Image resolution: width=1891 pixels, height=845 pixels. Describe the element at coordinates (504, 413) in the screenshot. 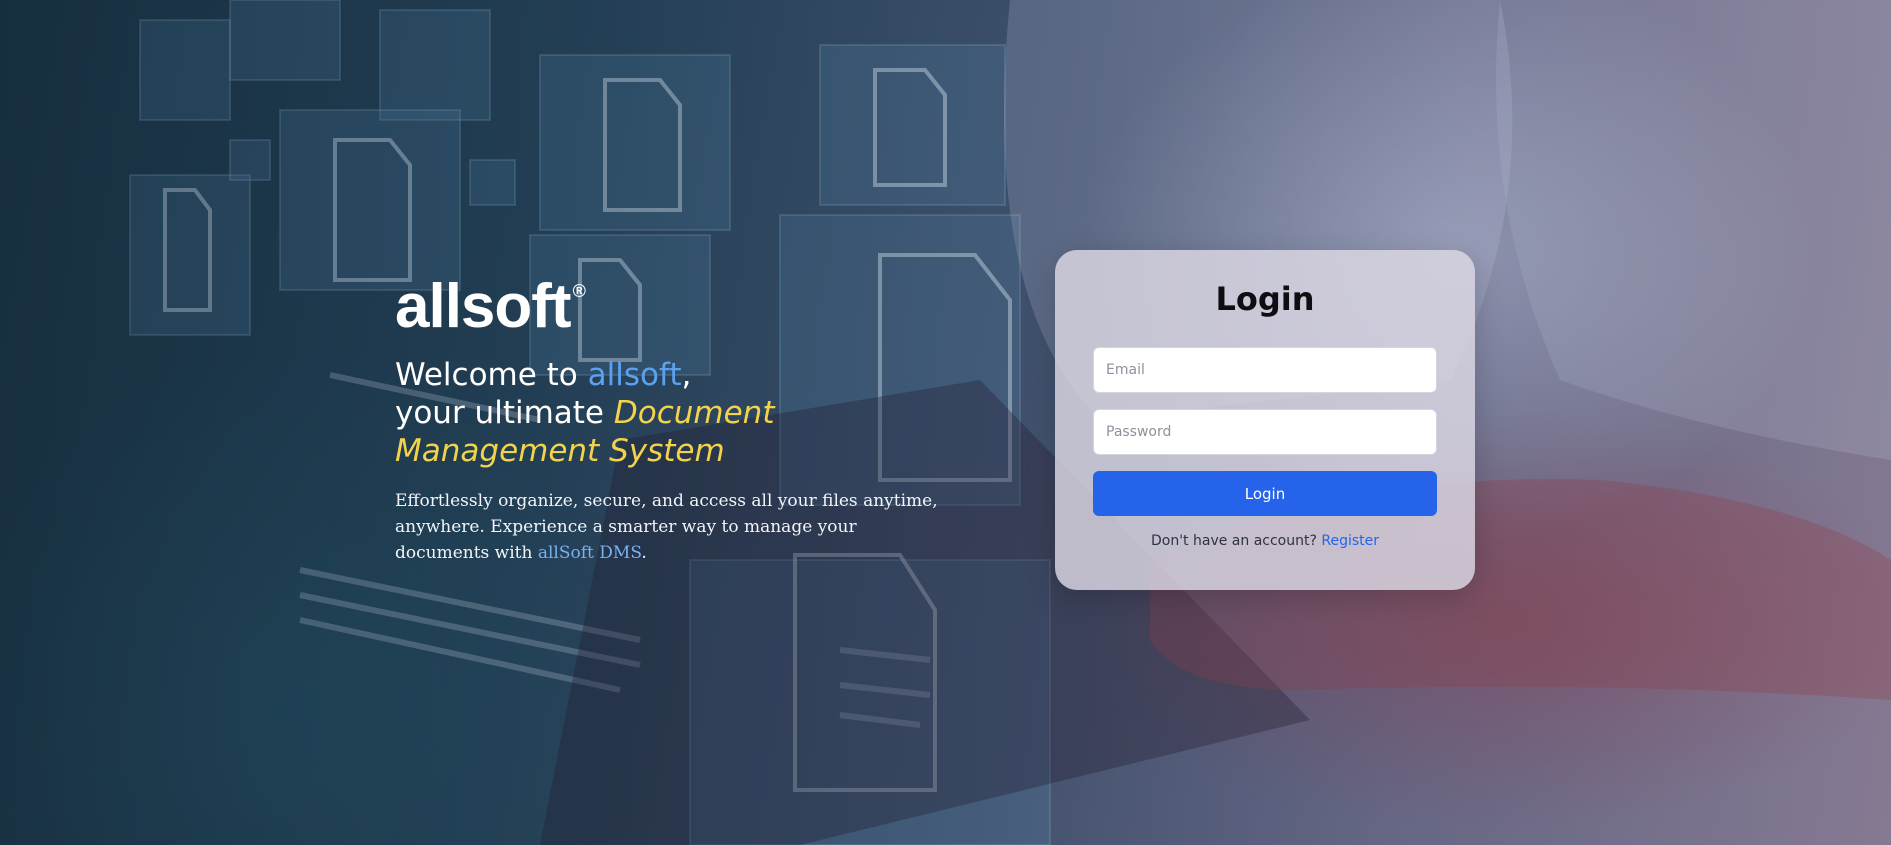

I see `headline-line2: your ultimate` at that location.